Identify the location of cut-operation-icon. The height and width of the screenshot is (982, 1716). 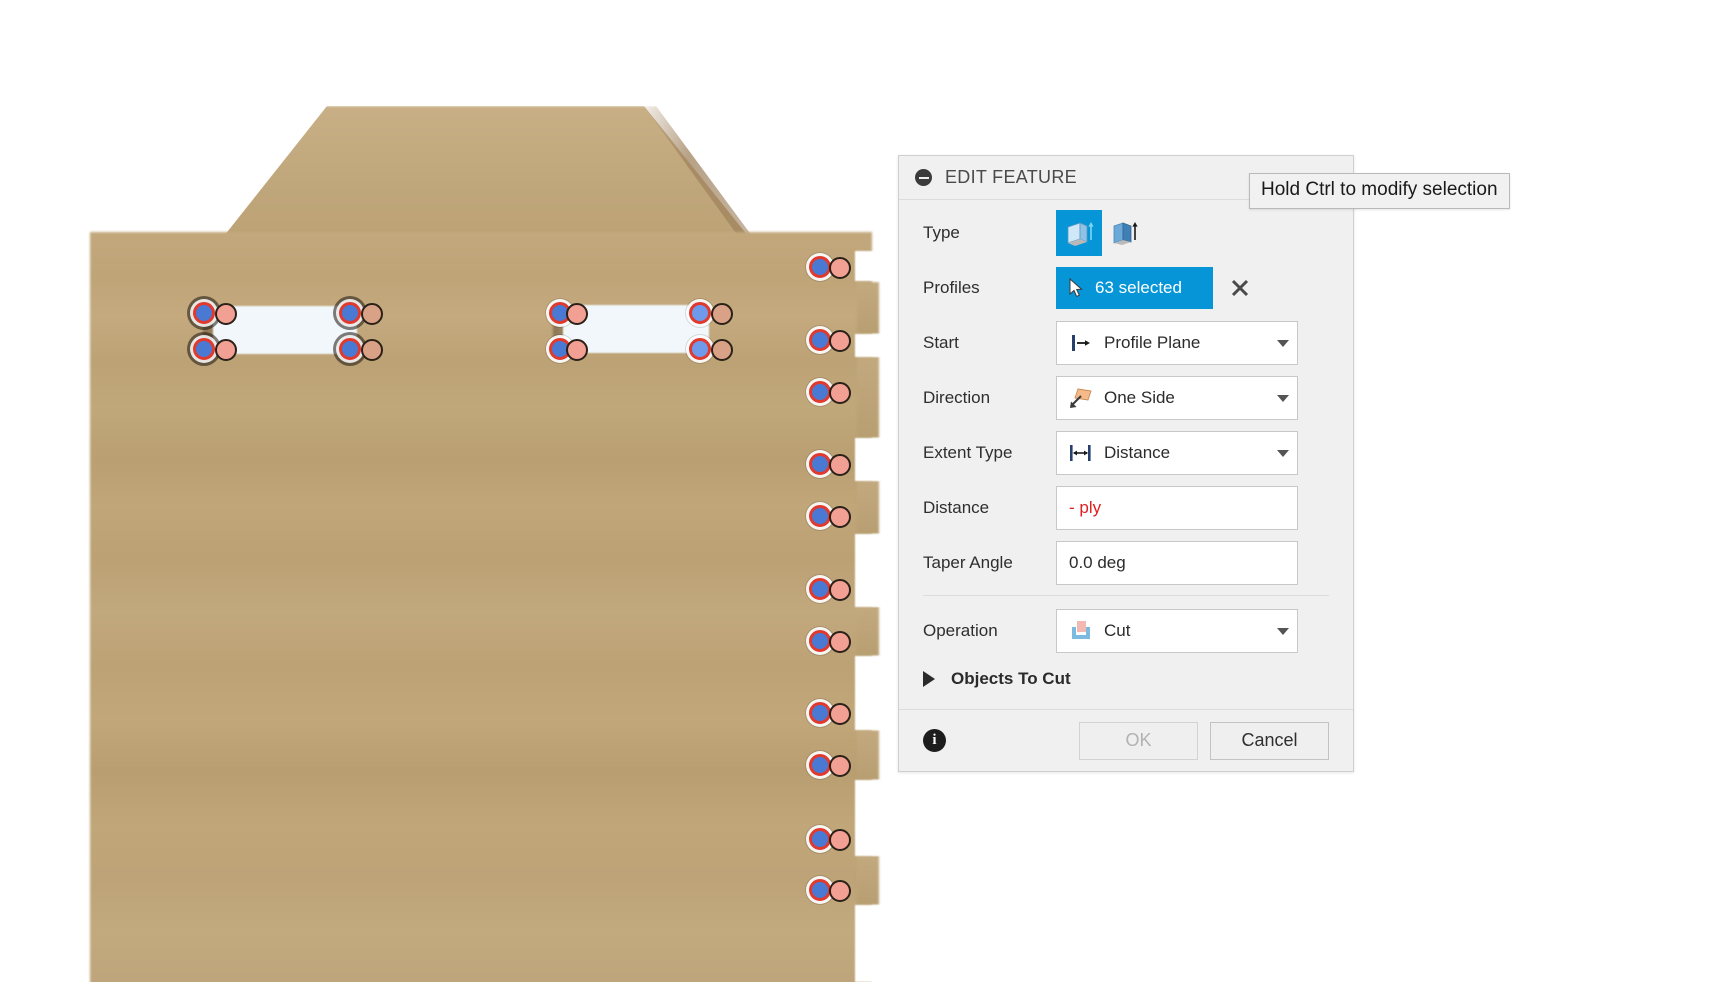
(1081, 631).